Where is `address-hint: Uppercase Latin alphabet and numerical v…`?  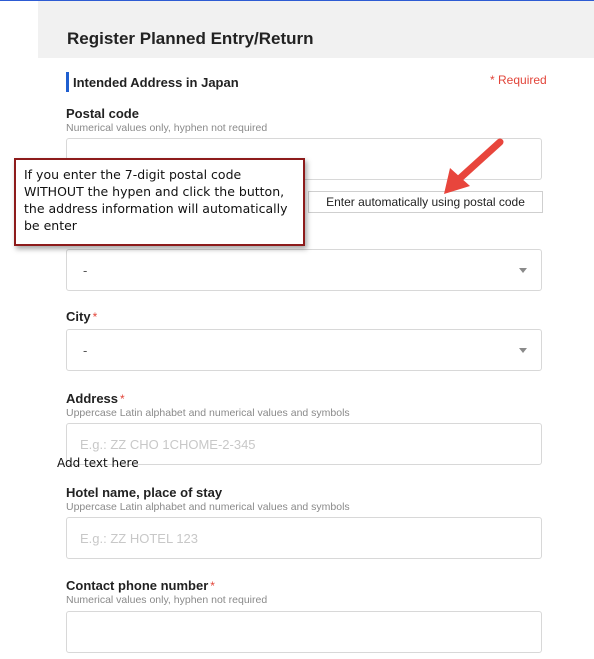 address-hint: Uppercase Latin alphabet and numerical v… is located at coordinates (208, 413).